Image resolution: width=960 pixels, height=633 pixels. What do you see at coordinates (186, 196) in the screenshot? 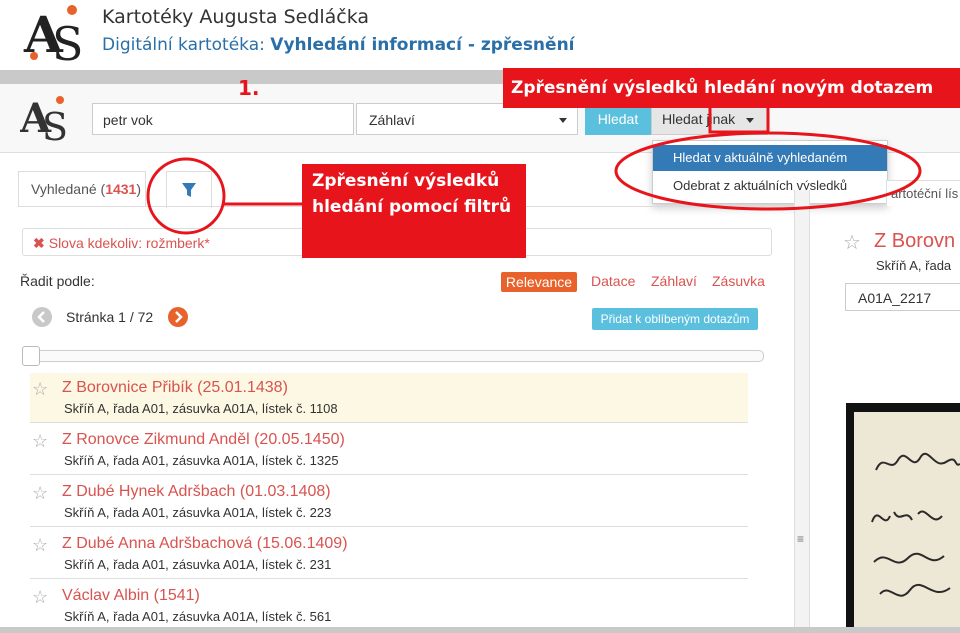
I see `highlight-circle-filter` at bounding box center [186, 196].